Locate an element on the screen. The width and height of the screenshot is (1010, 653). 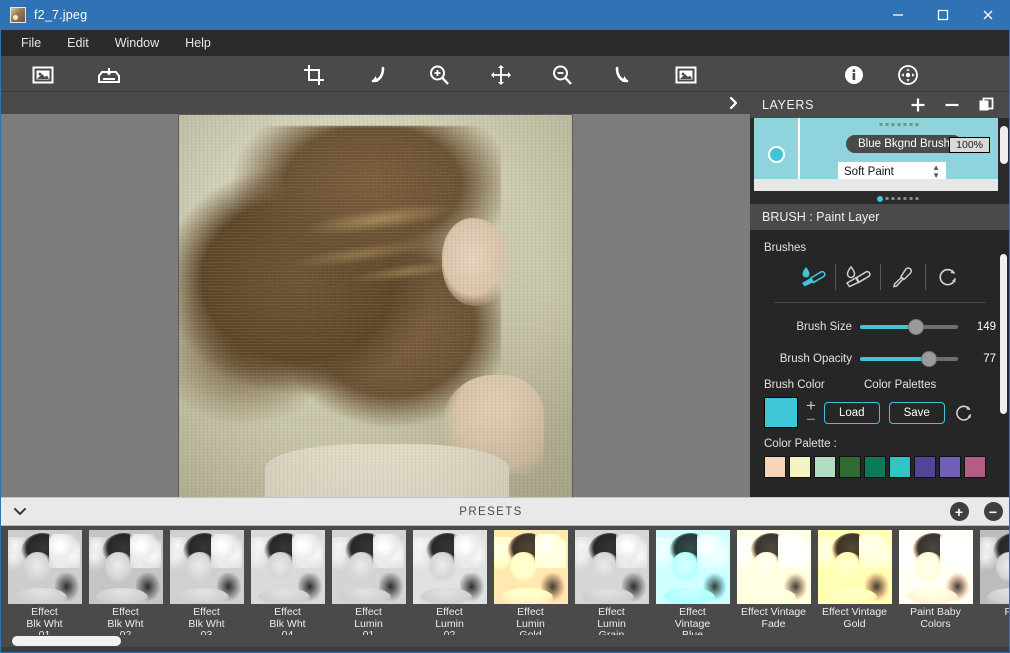
minus-icon: − is located at coordinates (993, 511).